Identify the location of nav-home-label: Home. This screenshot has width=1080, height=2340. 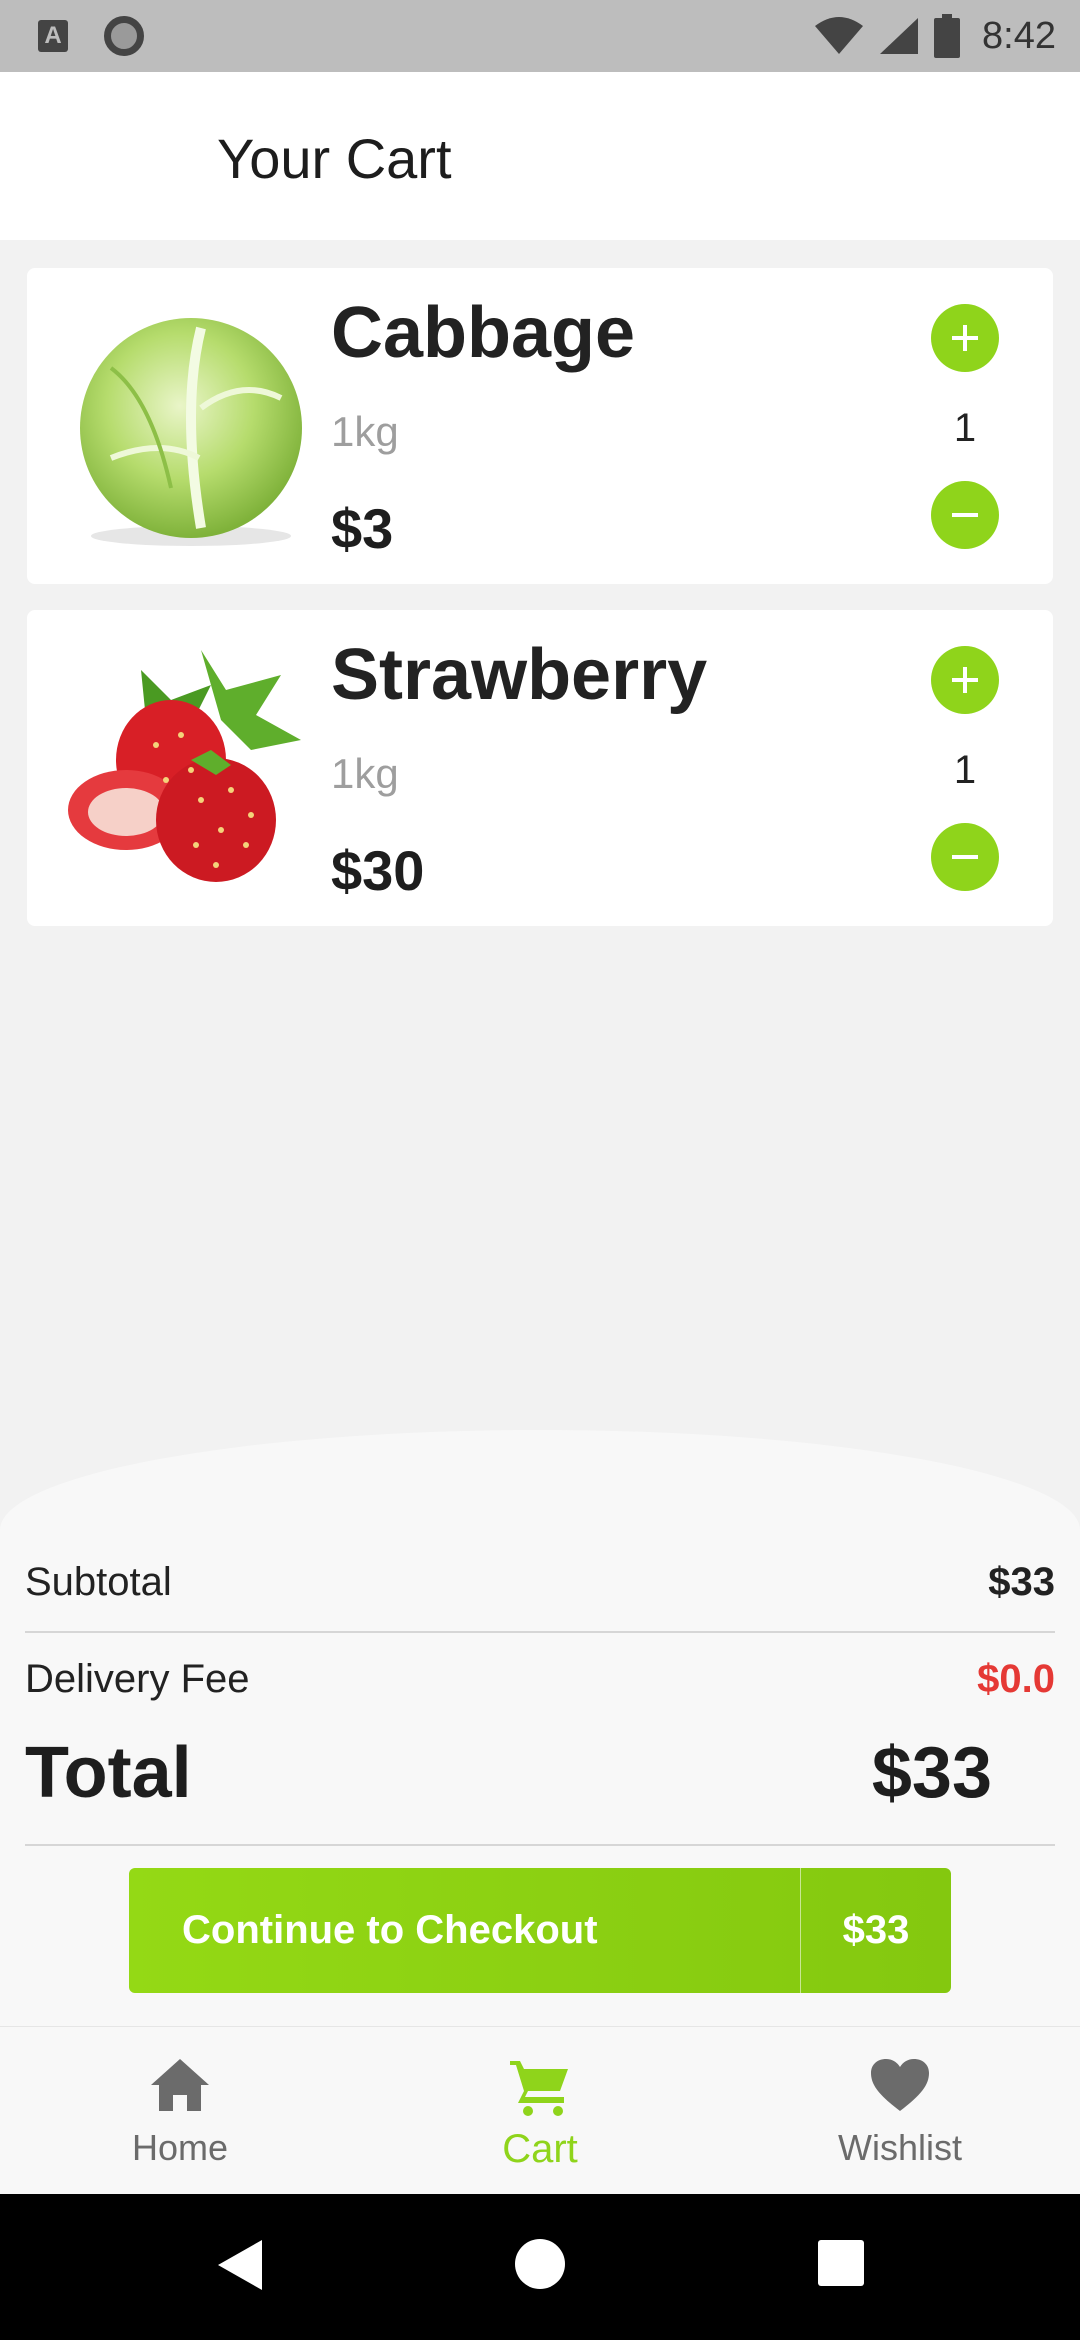
(180, 2147).